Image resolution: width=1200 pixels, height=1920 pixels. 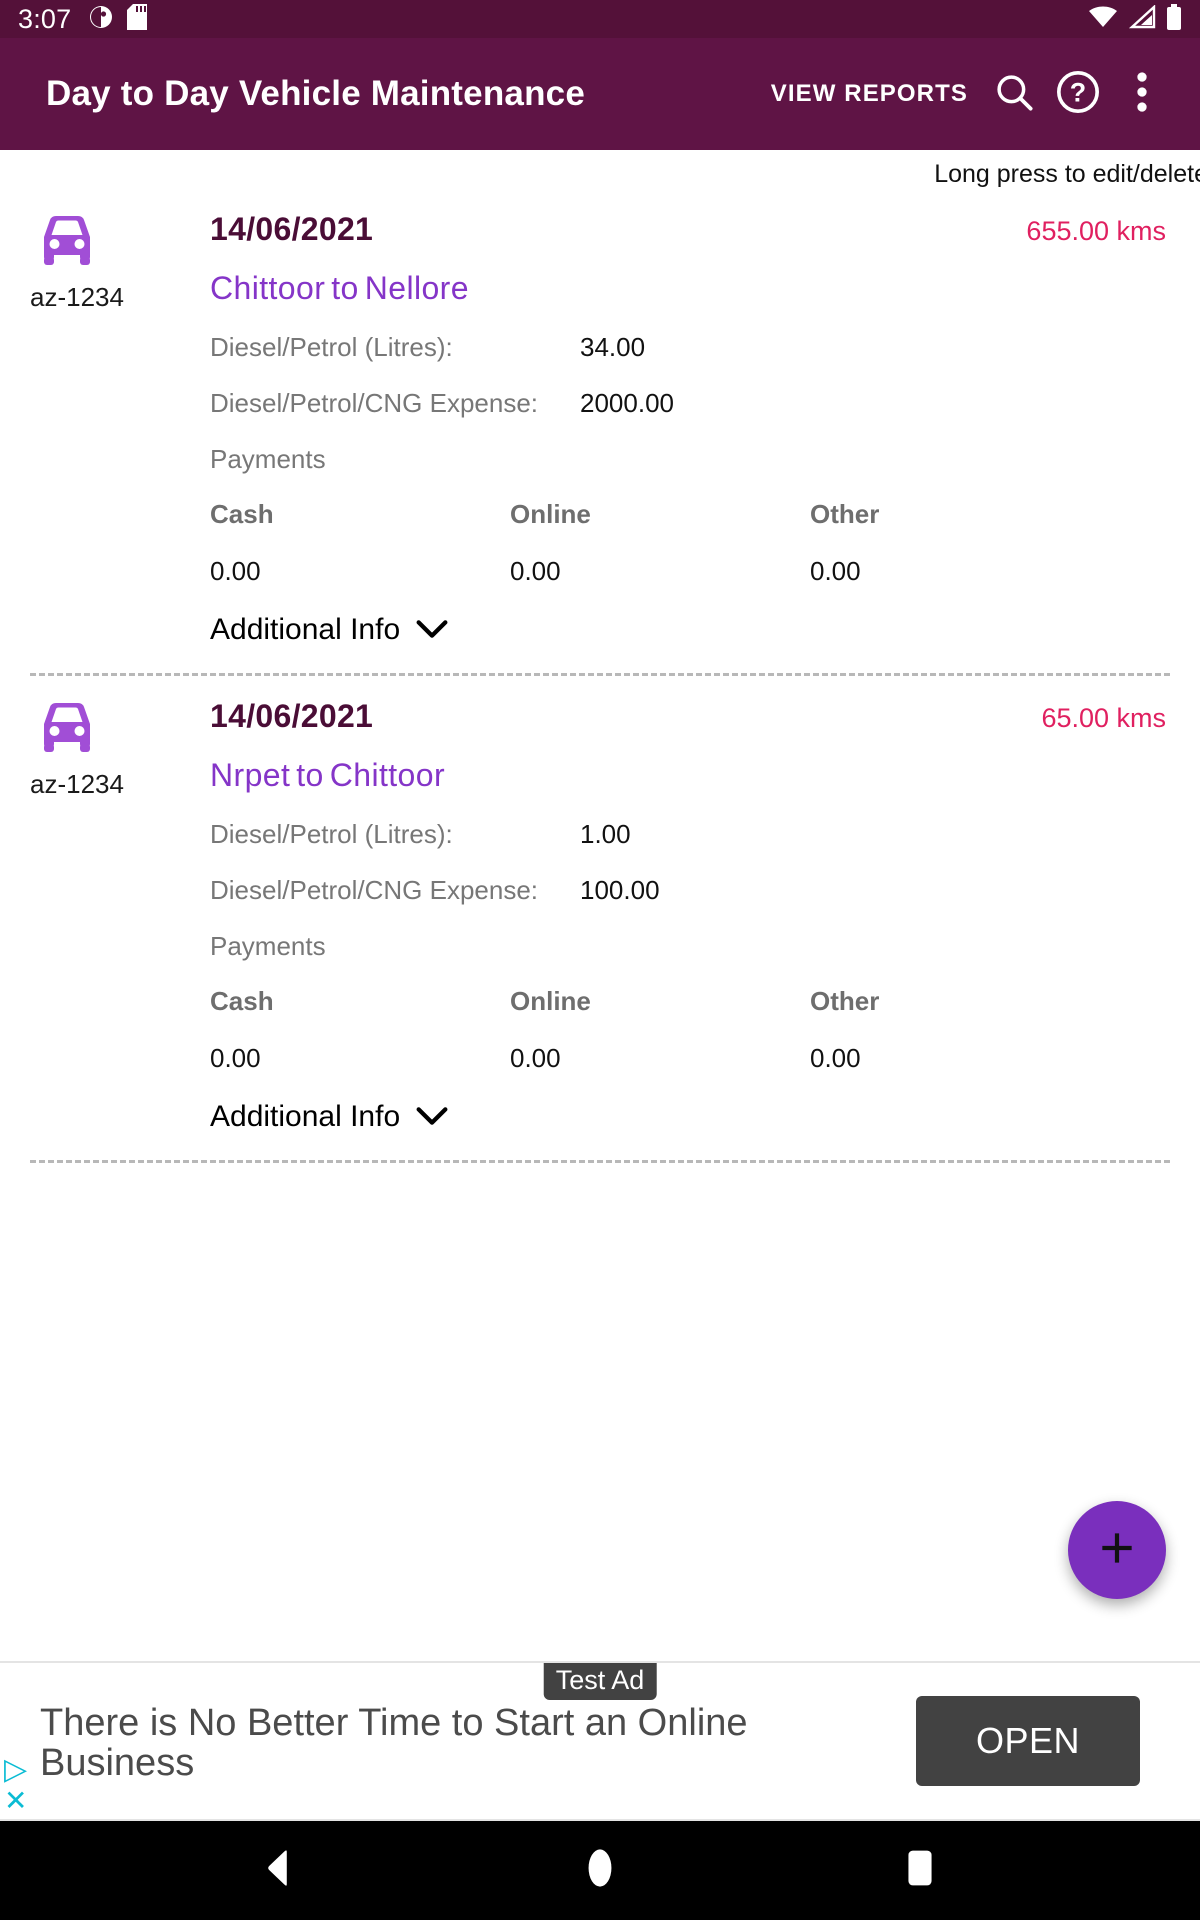 I want to click on adchoices-control: ▷ ✕, so click(x=15, y=1785).